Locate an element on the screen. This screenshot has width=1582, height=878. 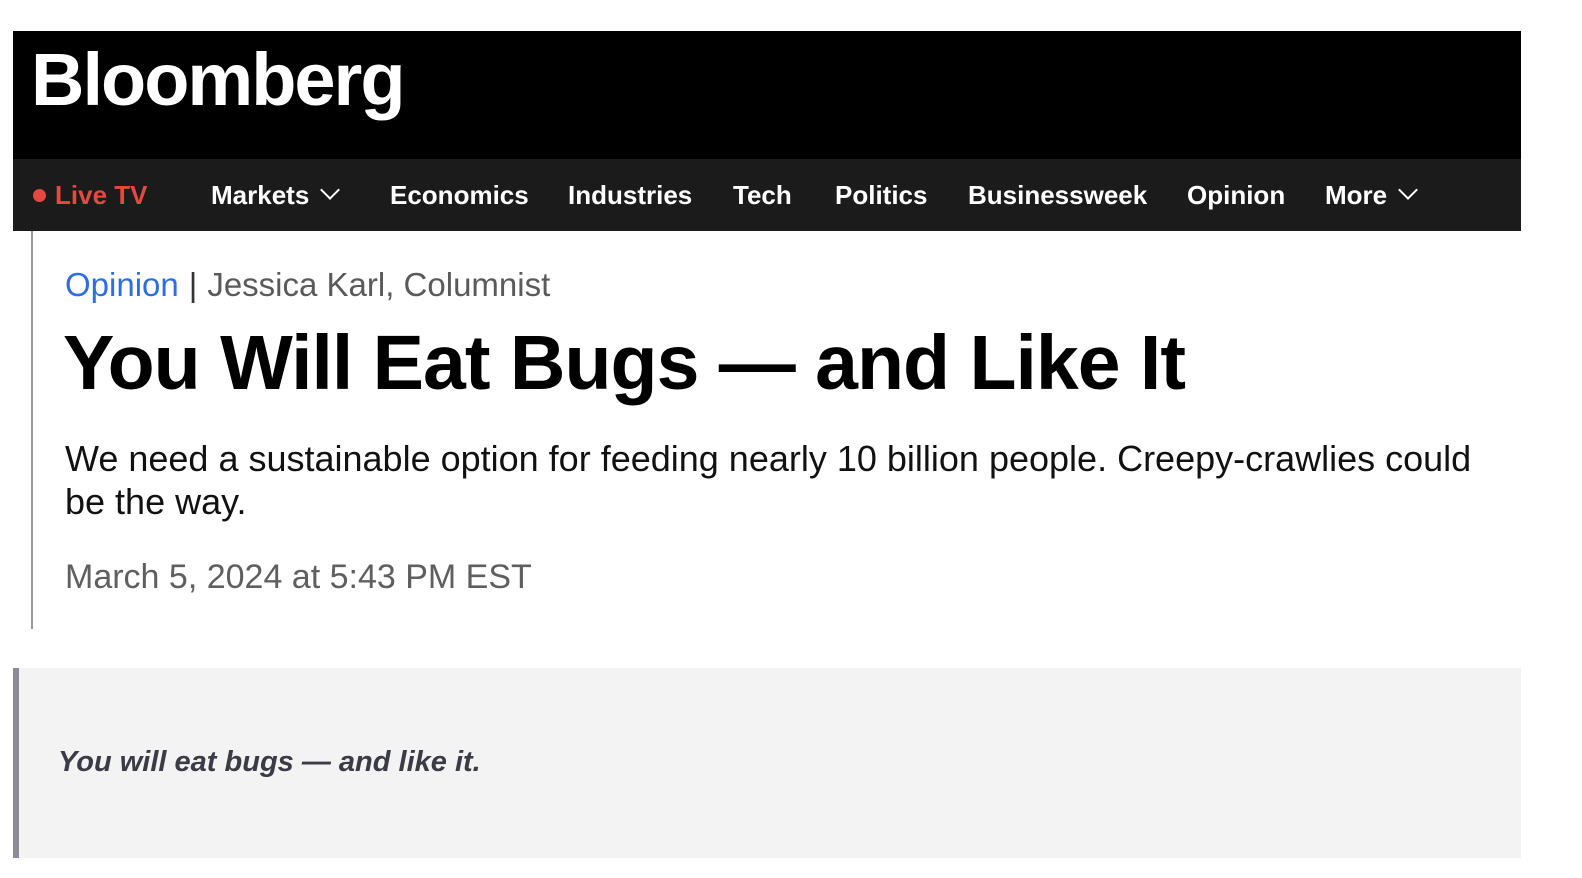
byline: Opinion | Jessica Karl, Columnist is located at coordinates (307, 285).